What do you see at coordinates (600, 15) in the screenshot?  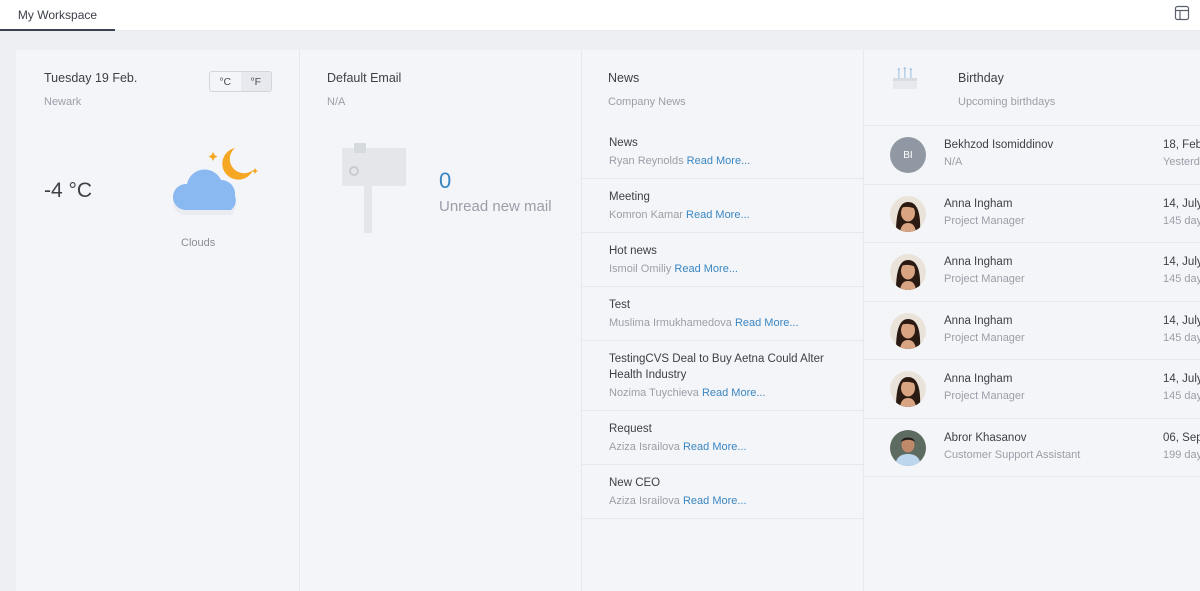 I see `top-bar: My Workspace` at bounding box center [600, 15].